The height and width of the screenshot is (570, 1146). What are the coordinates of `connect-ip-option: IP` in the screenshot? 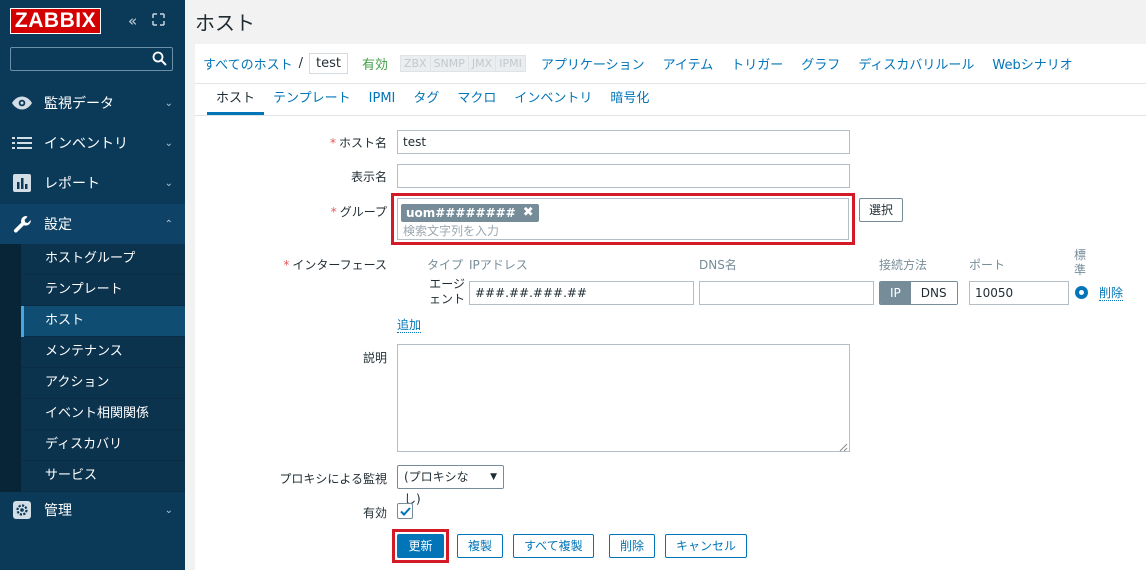 It's located at (895, 293).